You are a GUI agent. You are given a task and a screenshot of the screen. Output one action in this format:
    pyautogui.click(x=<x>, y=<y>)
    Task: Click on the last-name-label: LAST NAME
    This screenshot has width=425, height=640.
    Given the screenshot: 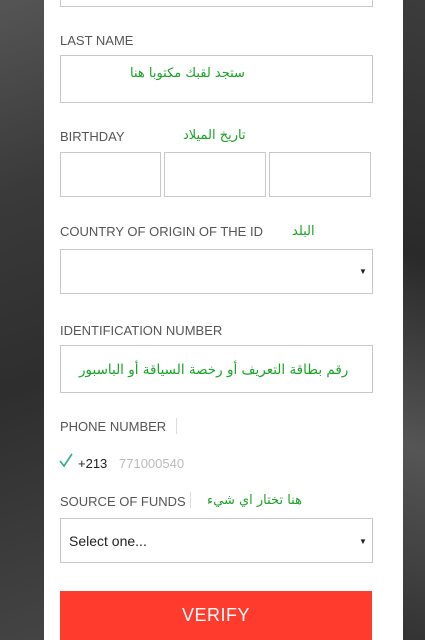 What is the action you would take?
    pyautogui.click(x=97, y=40)
    